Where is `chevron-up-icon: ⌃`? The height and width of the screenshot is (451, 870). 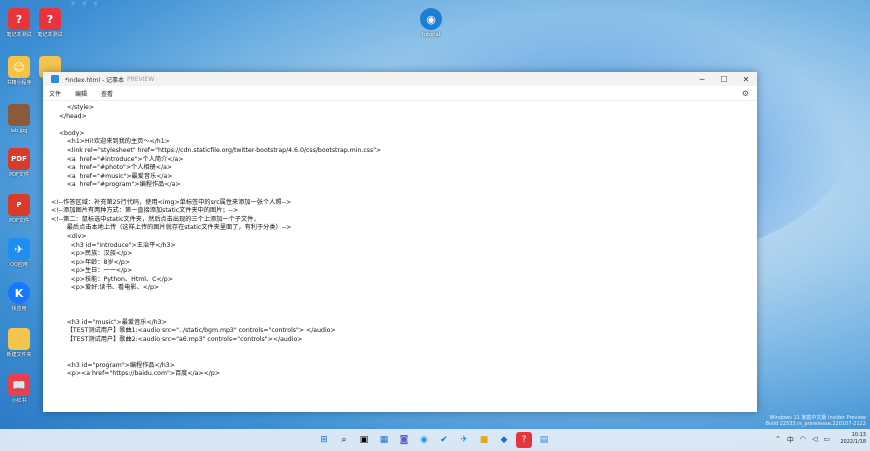 chevron-up-icon: ⌃ is located at coordinates (778, 440).